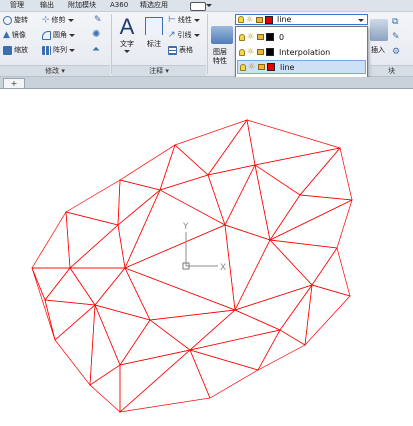  Describe the element at coordinates (196, 35) in the screenshot. I see `leader-chevron-down-icon` at that location.